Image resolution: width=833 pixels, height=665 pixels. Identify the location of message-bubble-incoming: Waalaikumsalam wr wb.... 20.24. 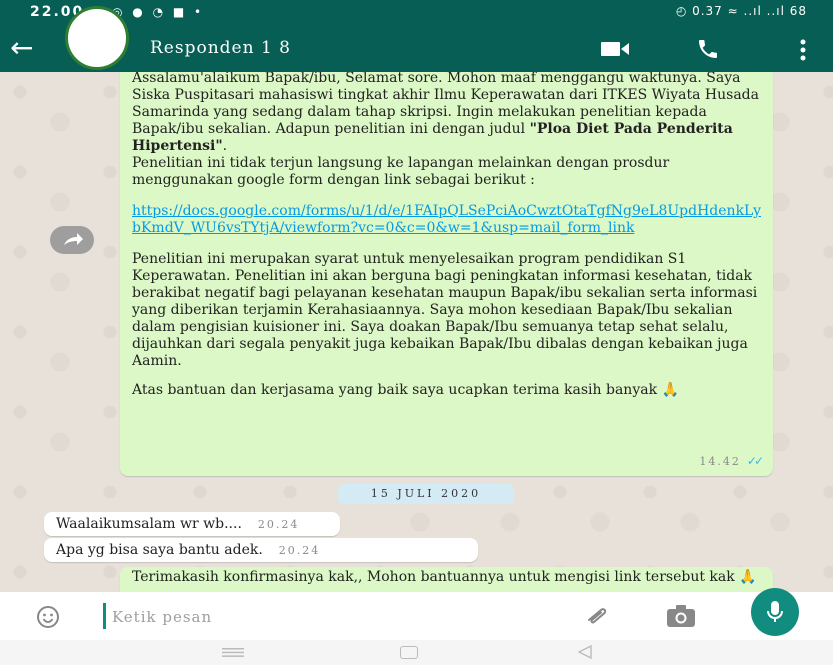
(192, 524).